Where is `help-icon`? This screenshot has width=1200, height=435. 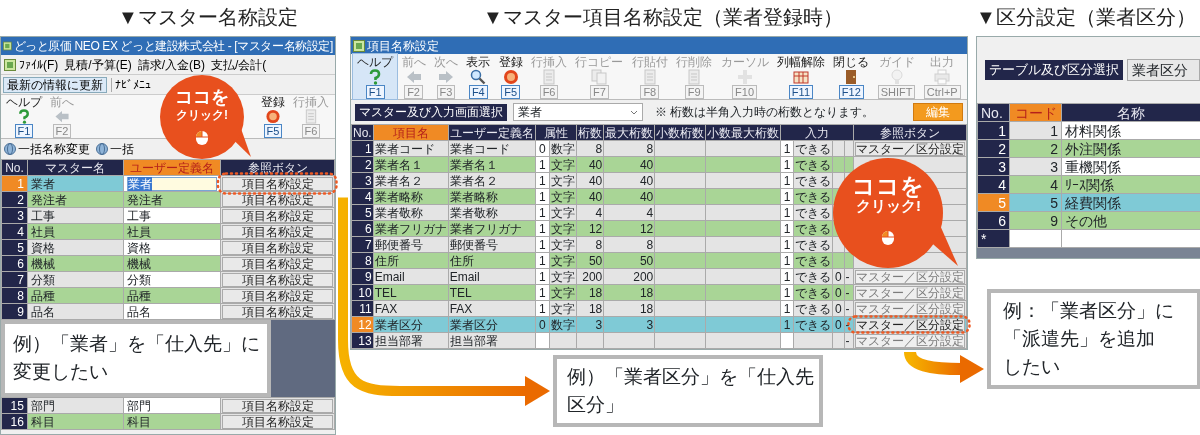
help-icon is located at coordinates (24, 116).